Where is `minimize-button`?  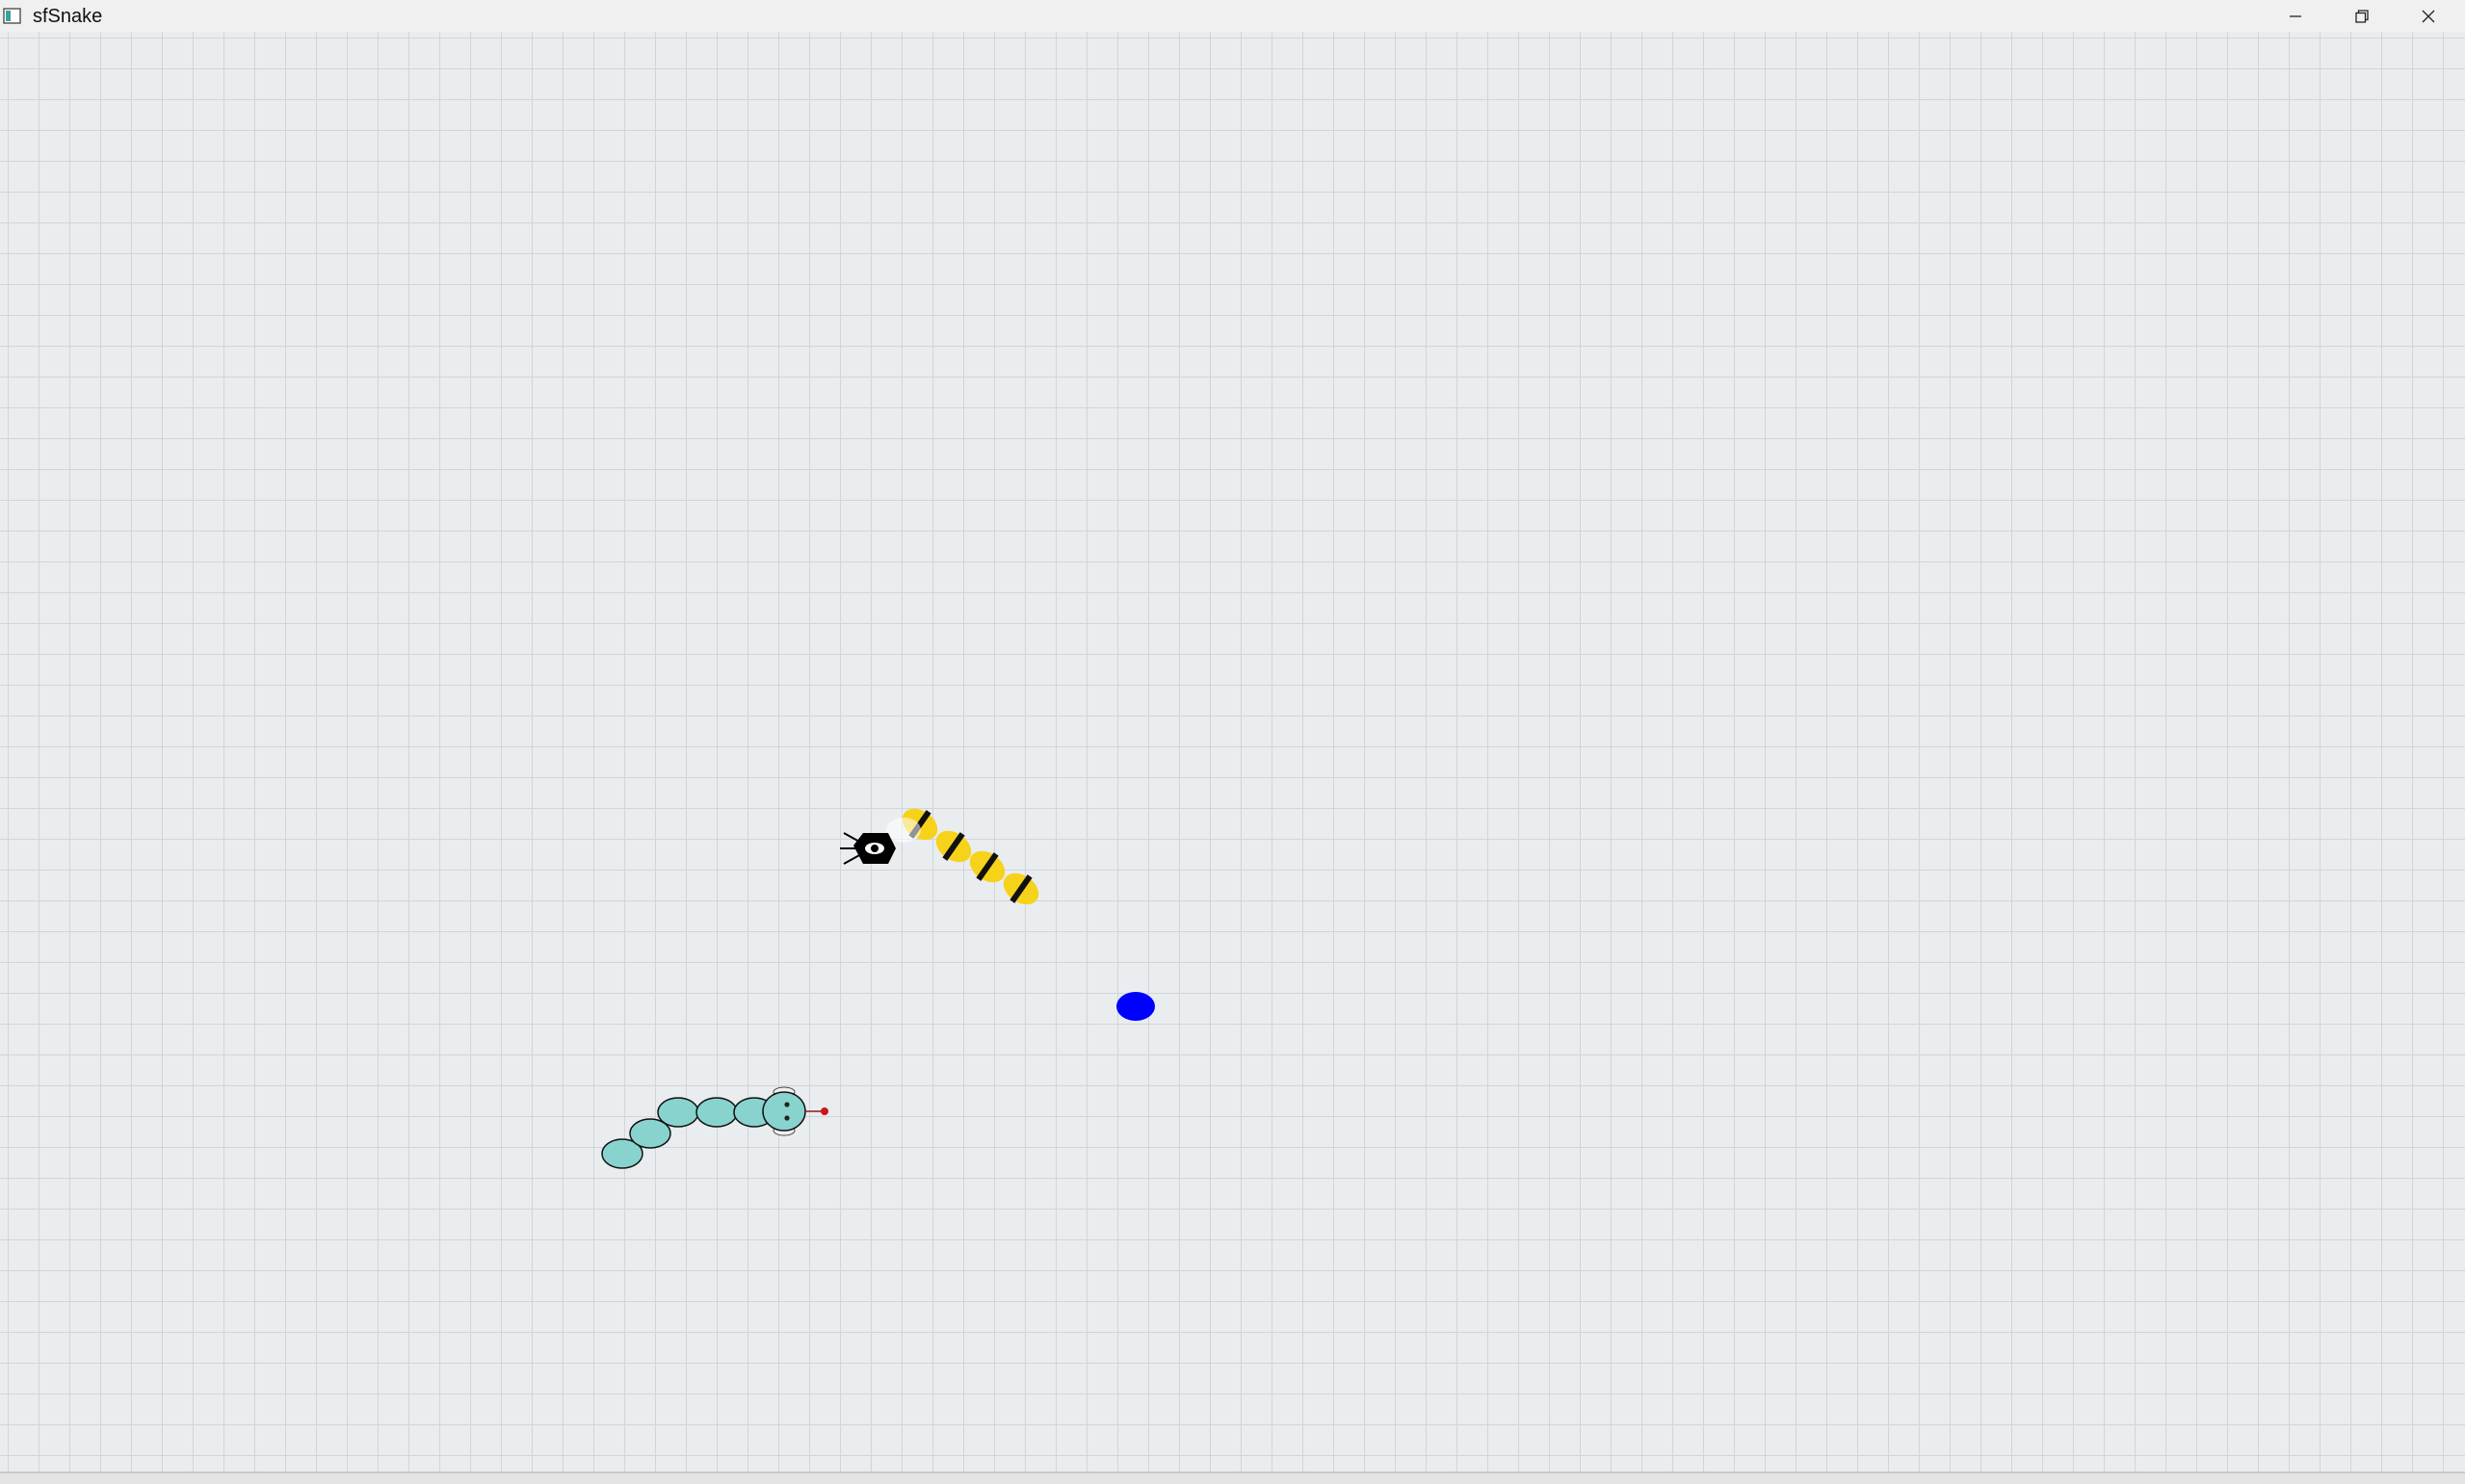 minimize-button is located at coordinates (2295, 16).